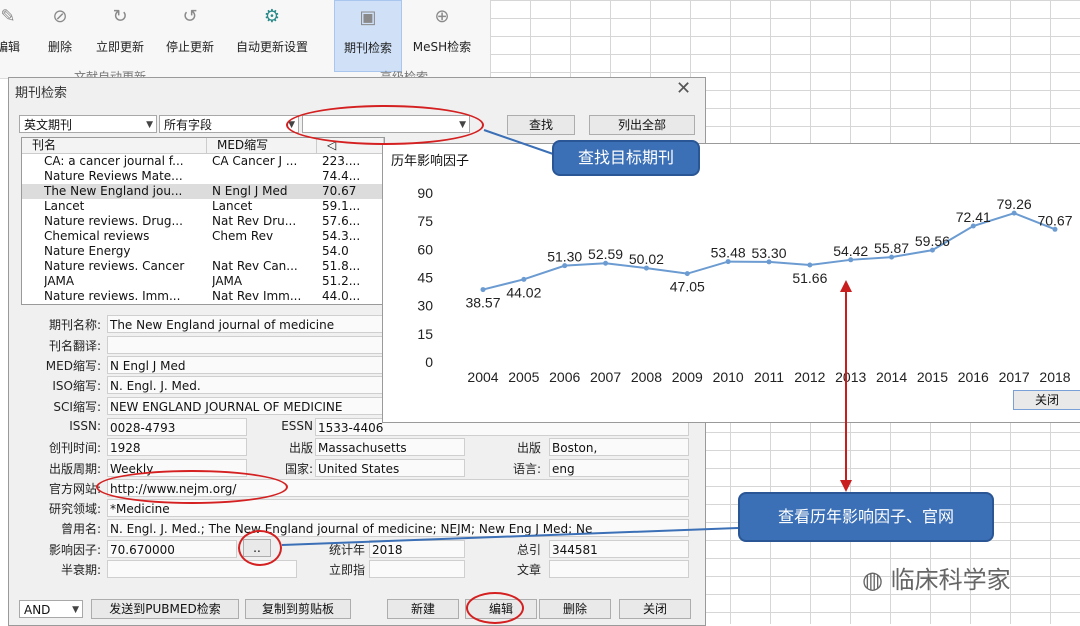 The height and width of the screenshot is (626, 1080). I want to click on callout-history: 查看历年影响因子、官网, so click(866, 517).